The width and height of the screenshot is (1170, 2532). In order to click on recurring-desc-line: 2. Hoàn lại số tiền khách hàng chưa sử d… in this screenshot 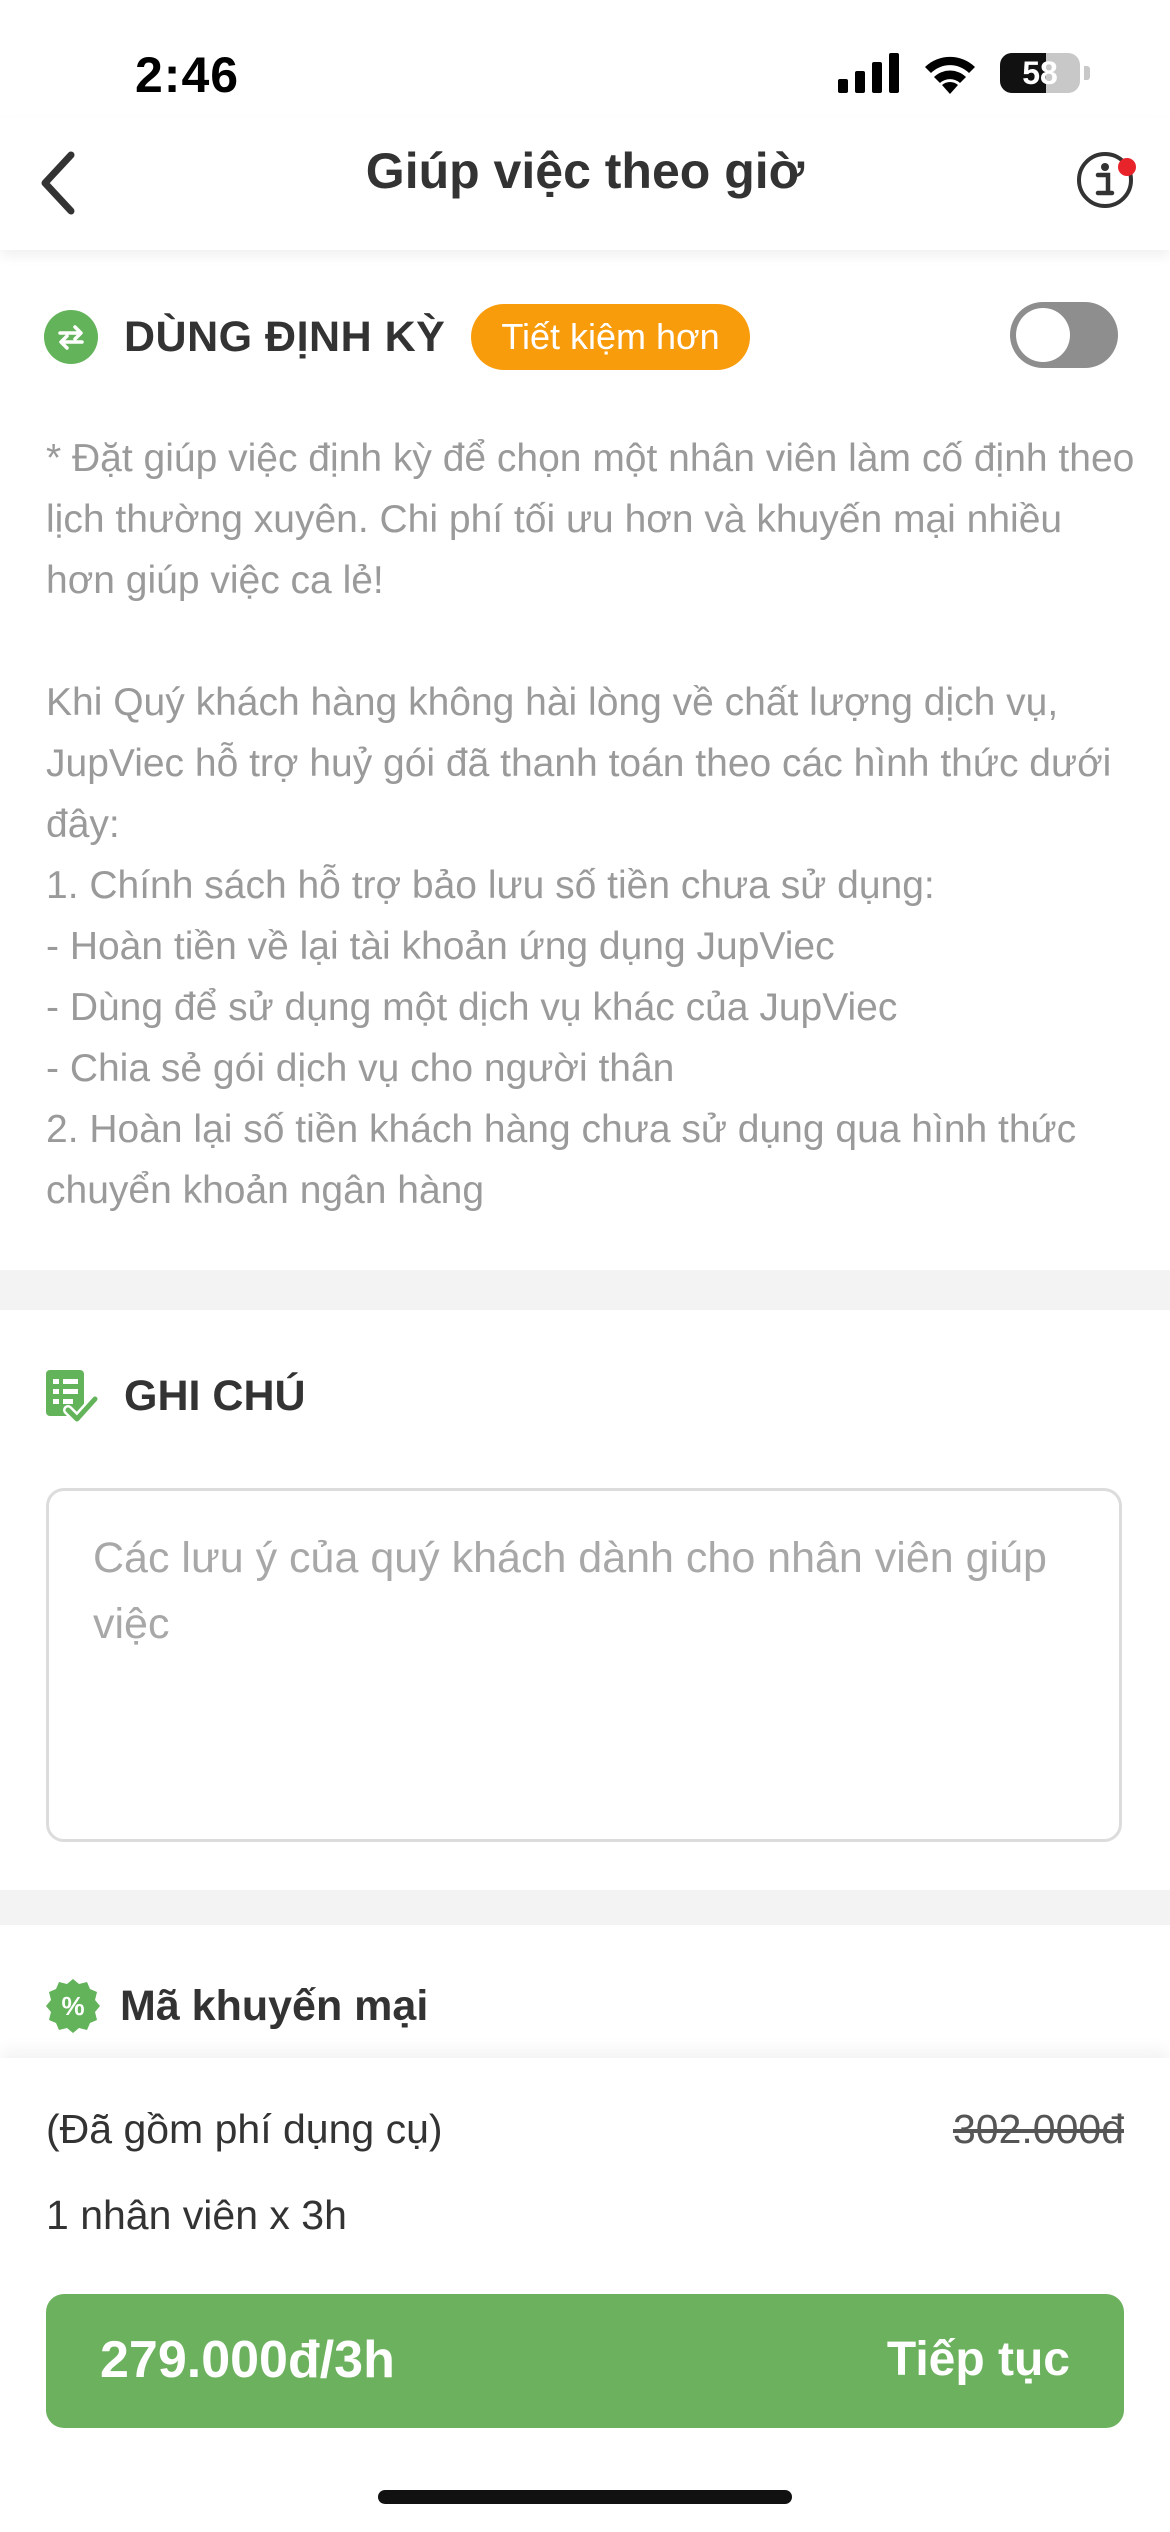, I will do `click(561, 1160)`.